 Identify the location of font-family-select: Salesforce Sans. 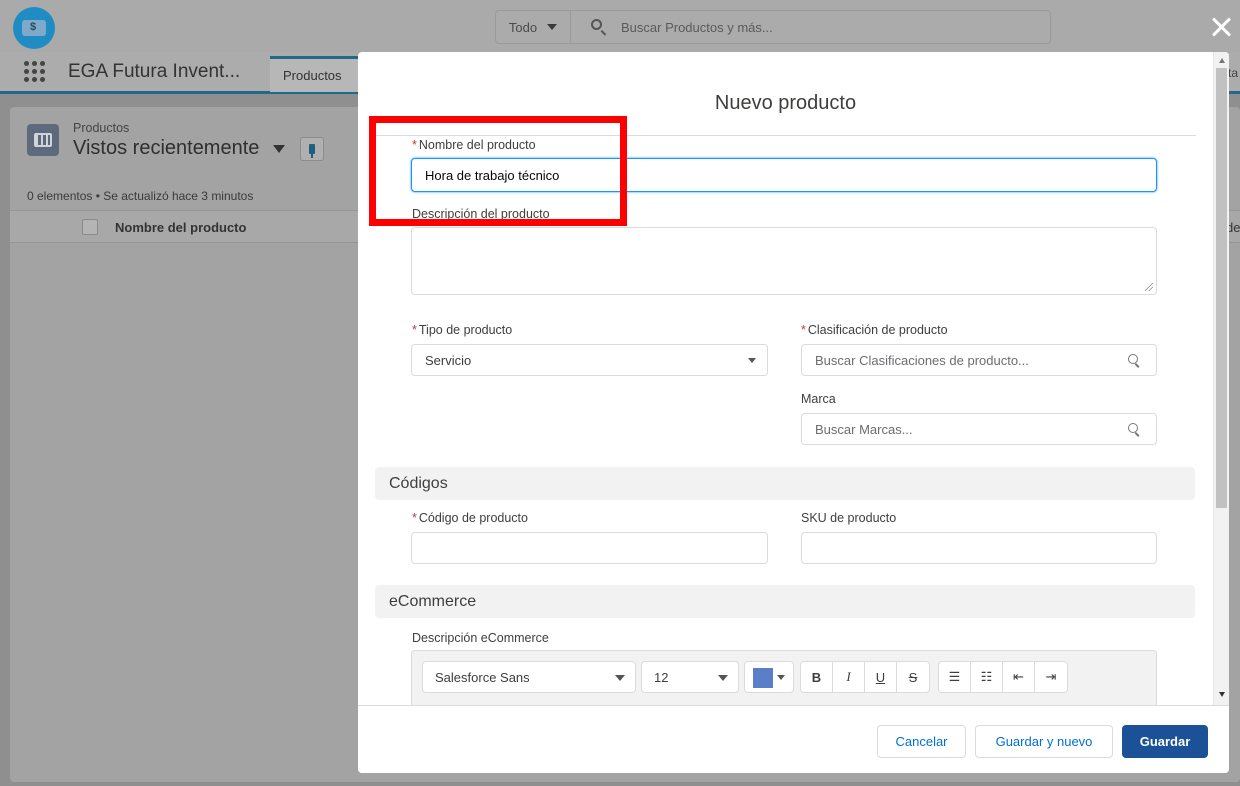
(529, 677).